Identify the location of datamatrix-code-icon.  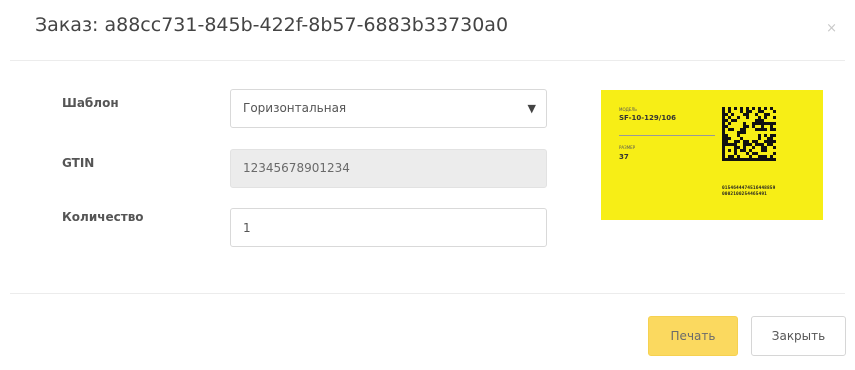
(749, 134).